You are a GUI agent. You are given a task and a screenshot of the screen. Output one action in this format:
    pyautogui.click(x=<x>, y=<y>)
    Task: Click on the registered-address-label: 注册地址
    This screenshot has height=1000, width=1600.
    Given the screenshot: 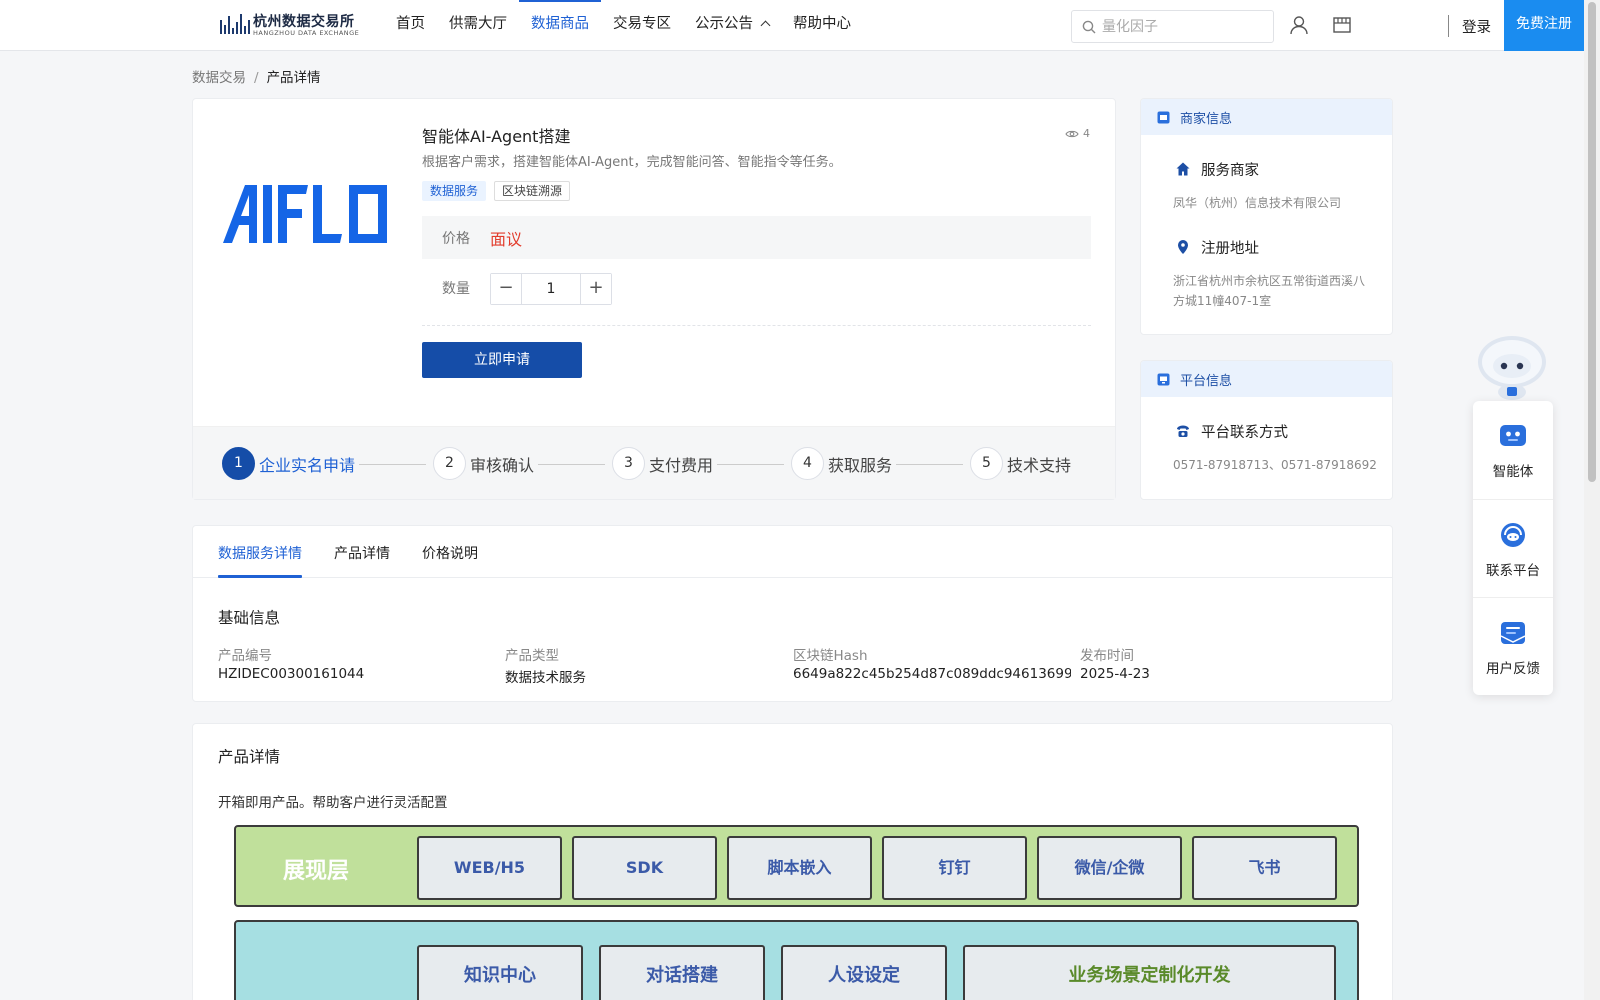 What is the action you would take?
    pyautogui.click(x=1230, y=249)
    